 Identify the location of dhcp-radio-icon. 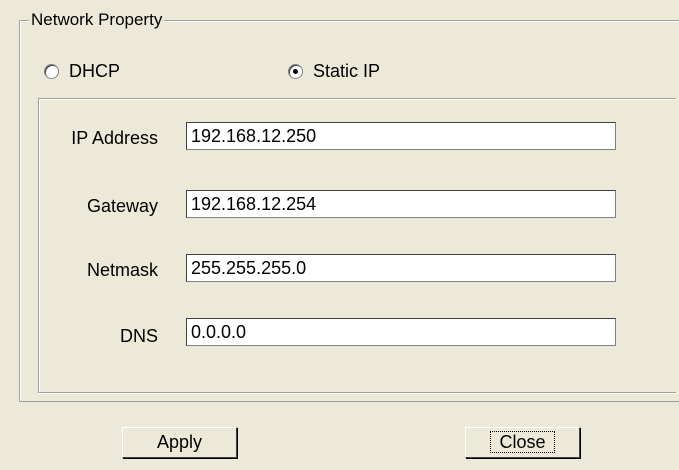
(51, 71).